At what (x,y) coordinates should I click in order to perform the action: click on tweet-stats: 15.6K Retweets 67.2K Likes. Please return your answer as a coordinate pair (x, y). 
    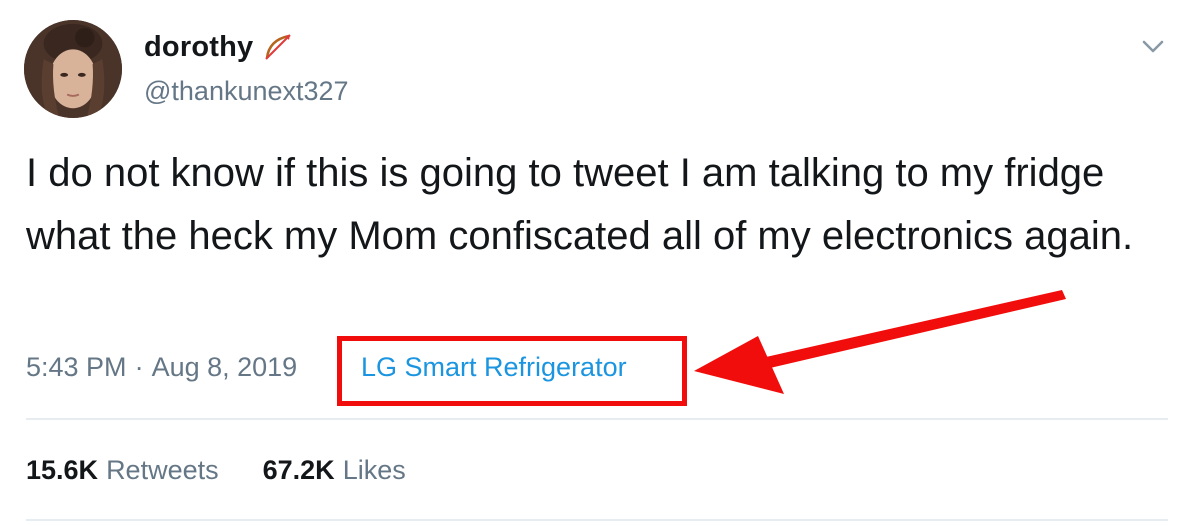
    Looking at the image, I should click on (238, 470).